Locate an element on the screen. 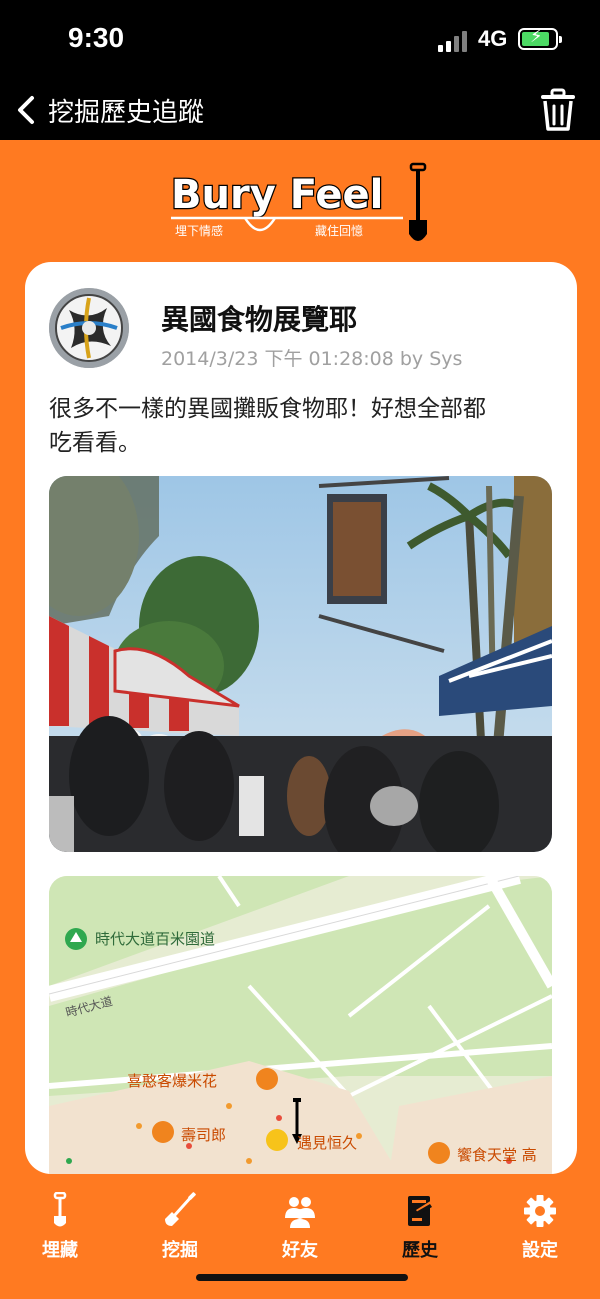 This screenshot has width=600, height=1299. status-time: 9:30 is located at coordinates (96, 37).